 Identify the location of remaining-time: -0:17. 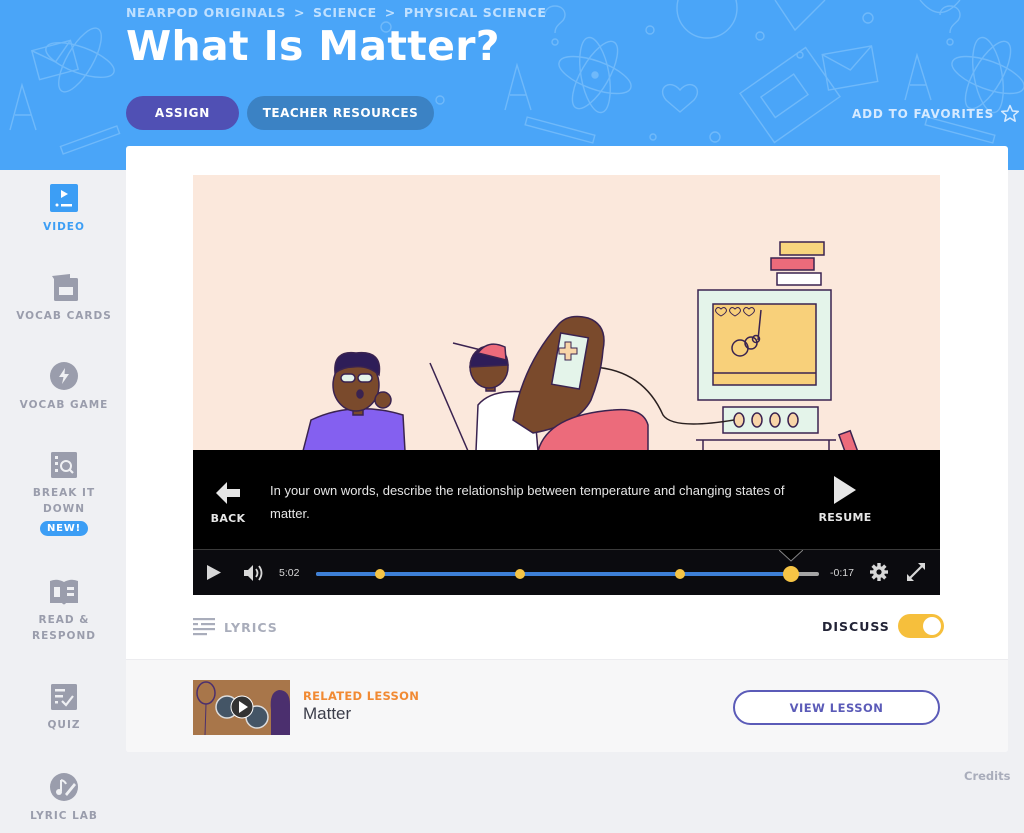
(842, 573).